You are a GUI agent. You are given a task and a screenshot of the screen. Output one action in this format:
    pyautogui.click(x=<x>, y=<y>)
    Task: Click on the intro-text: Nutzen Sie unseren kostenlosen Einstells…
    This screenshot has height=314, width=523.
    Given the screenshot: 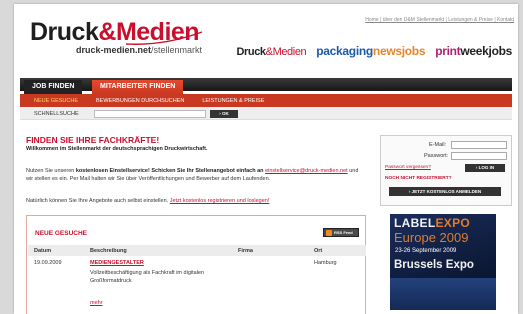 What is the action you would take?
    pyautogui.click(x=192, y=175)
    